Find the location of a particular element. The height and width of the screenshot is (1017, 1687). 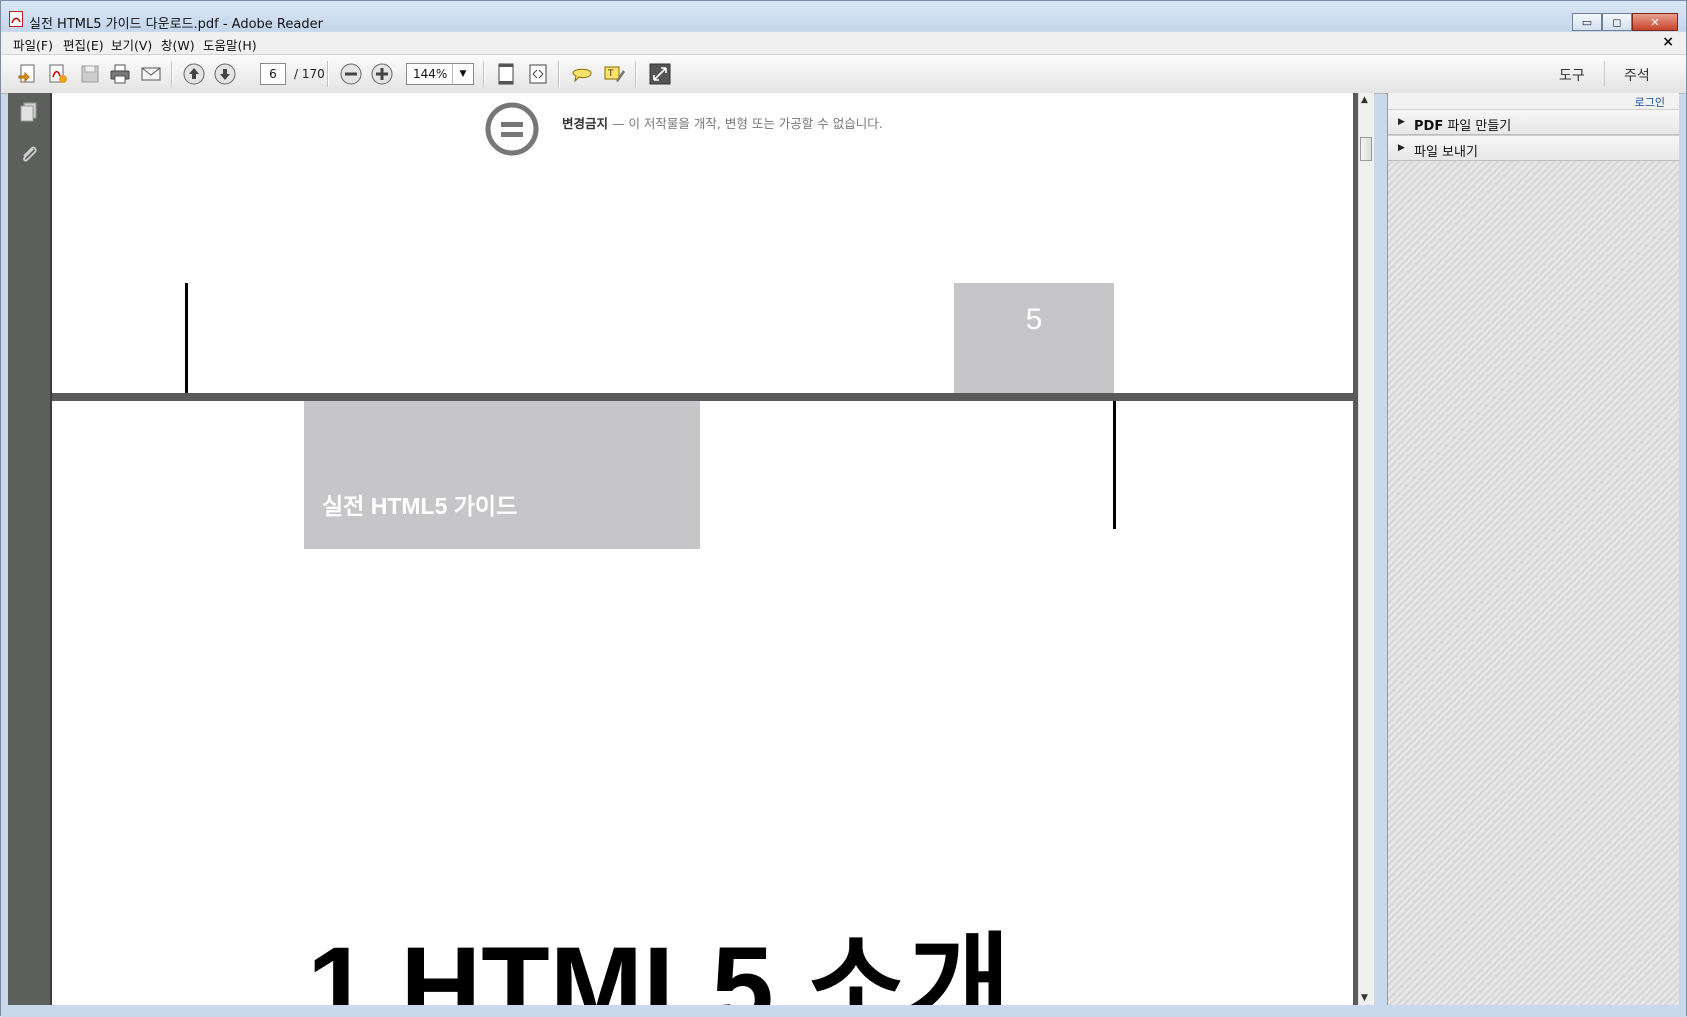

section-label-text: 파일 만들기 is located at coordinates (1477, 126).